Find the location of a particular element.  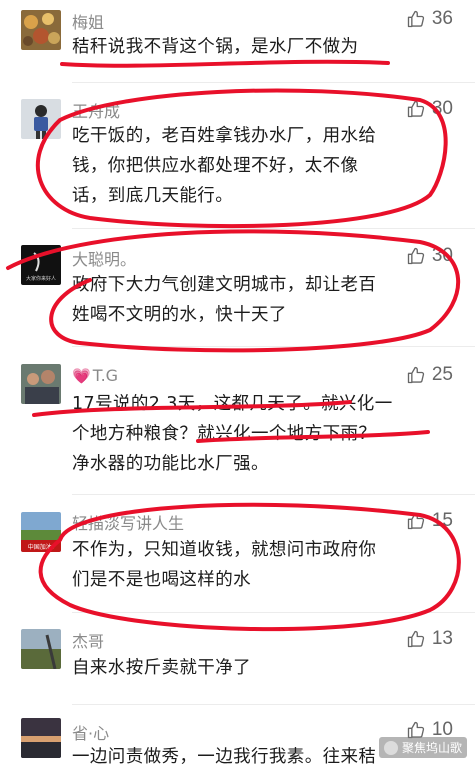

comment-text: 不作为，只知道收钱，就想问市政府你 们是不是也喝这样的水 is located at coordinates (259, 565).